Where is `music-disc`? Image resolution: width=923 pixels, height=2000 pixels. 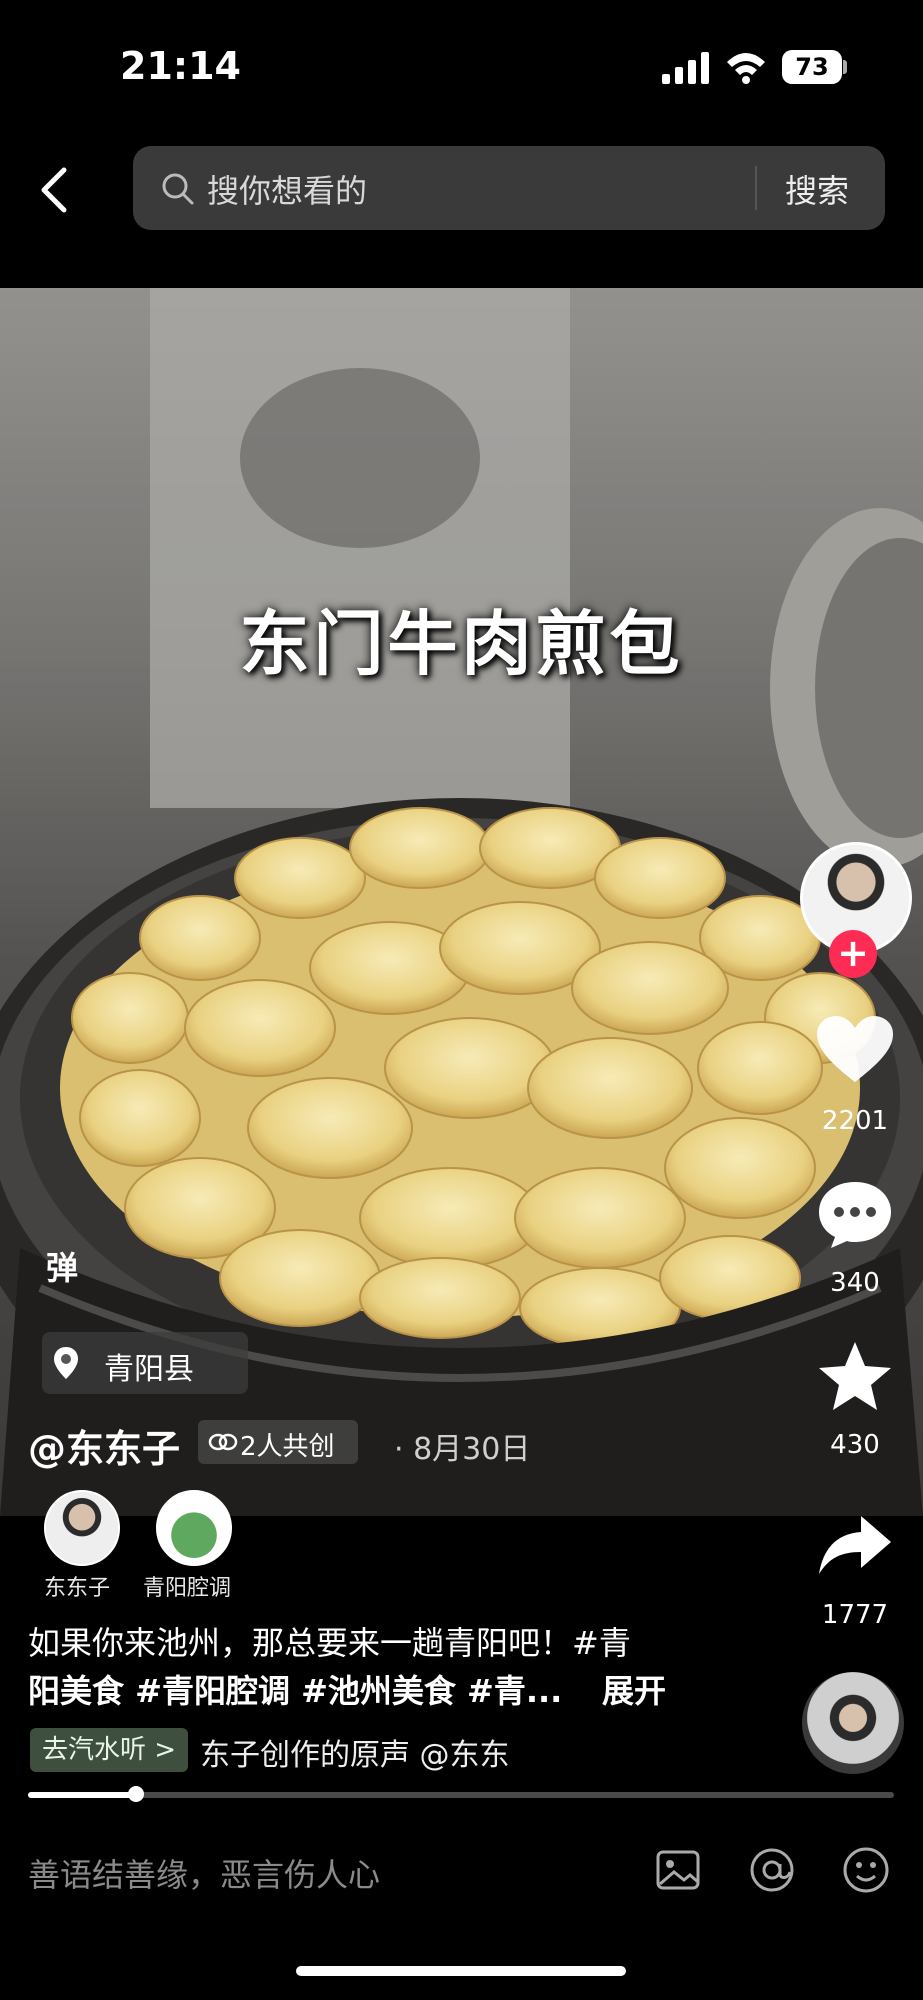
music-disc is located at coordinates (853, 1723).